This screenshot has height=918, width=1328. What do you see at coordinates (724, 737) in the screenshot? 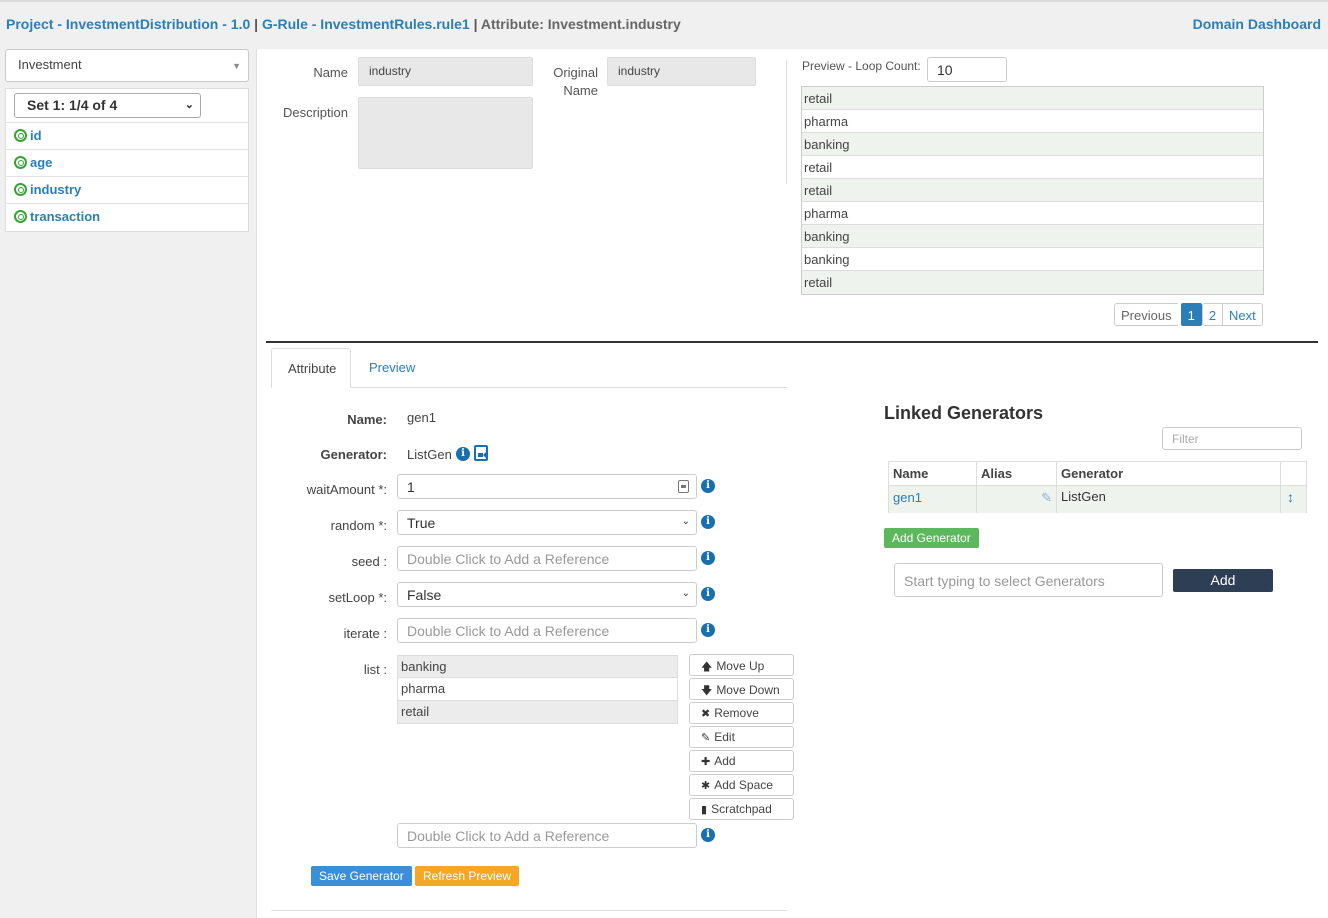
I see `edit-label: Edit` at bounding box center [724, 737].